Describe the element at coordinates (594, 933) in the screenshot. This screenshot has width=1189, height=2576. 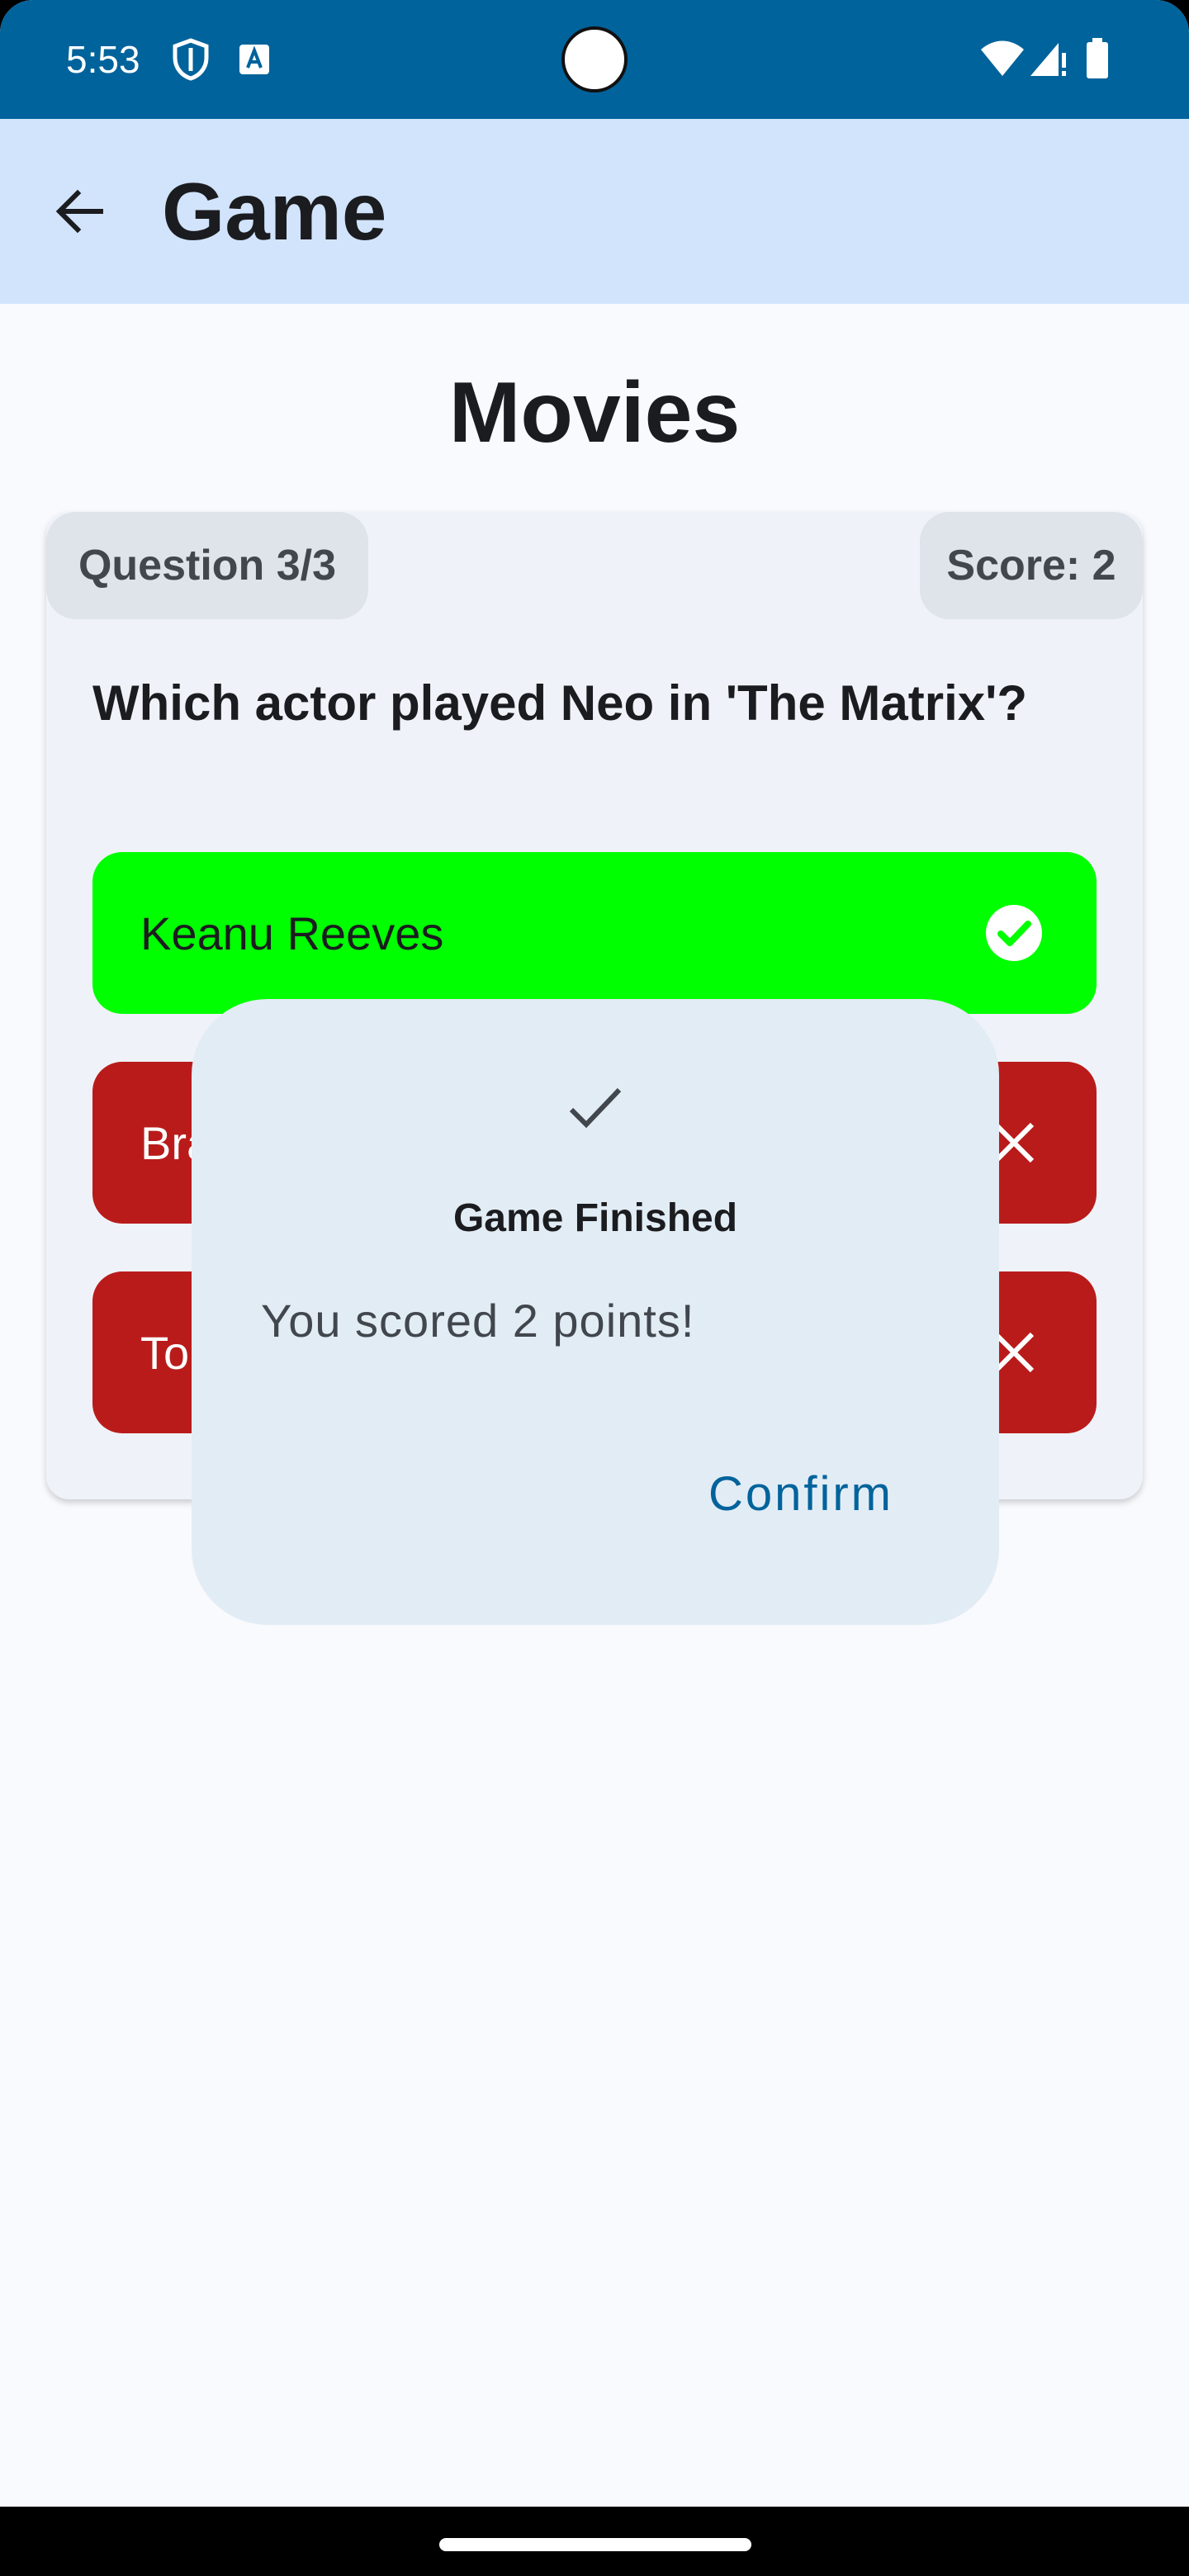
I see `answer-option-correct: Keanu Reeves` at that location.